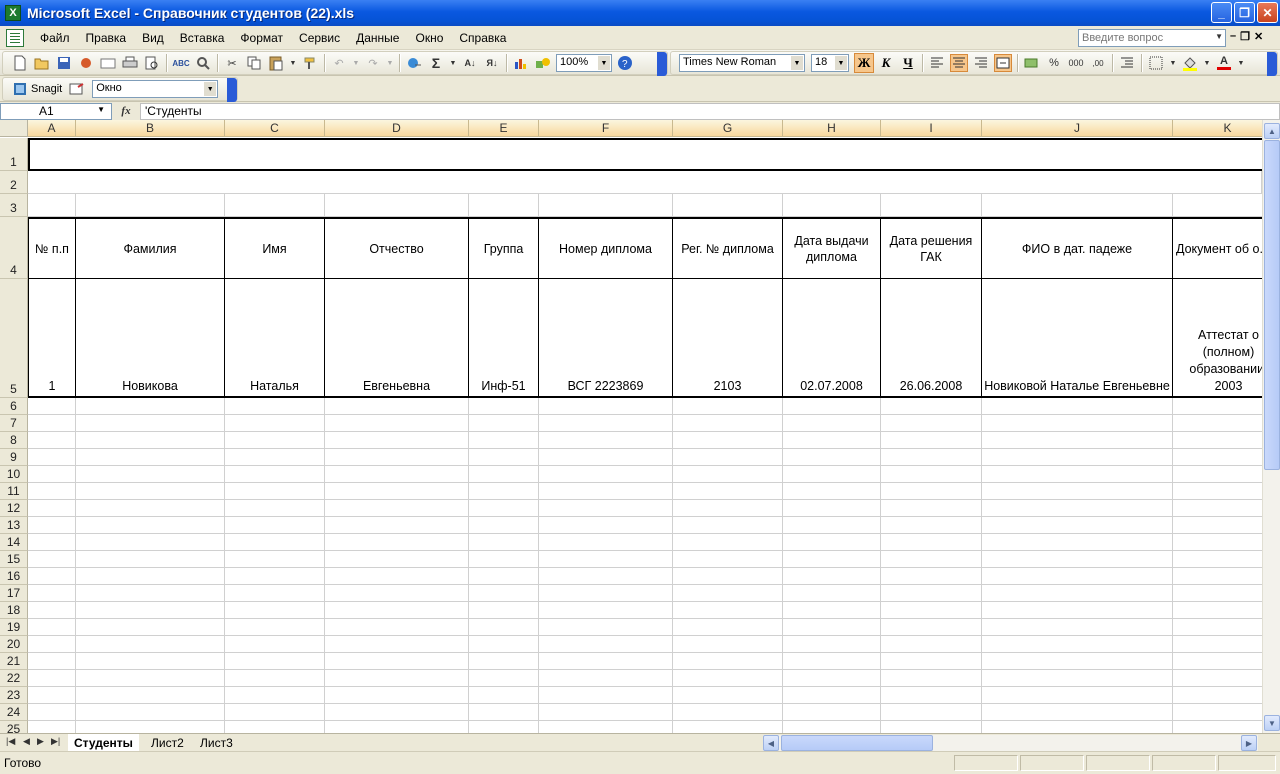  I want to click on row-header: 24, so click(14, 712).